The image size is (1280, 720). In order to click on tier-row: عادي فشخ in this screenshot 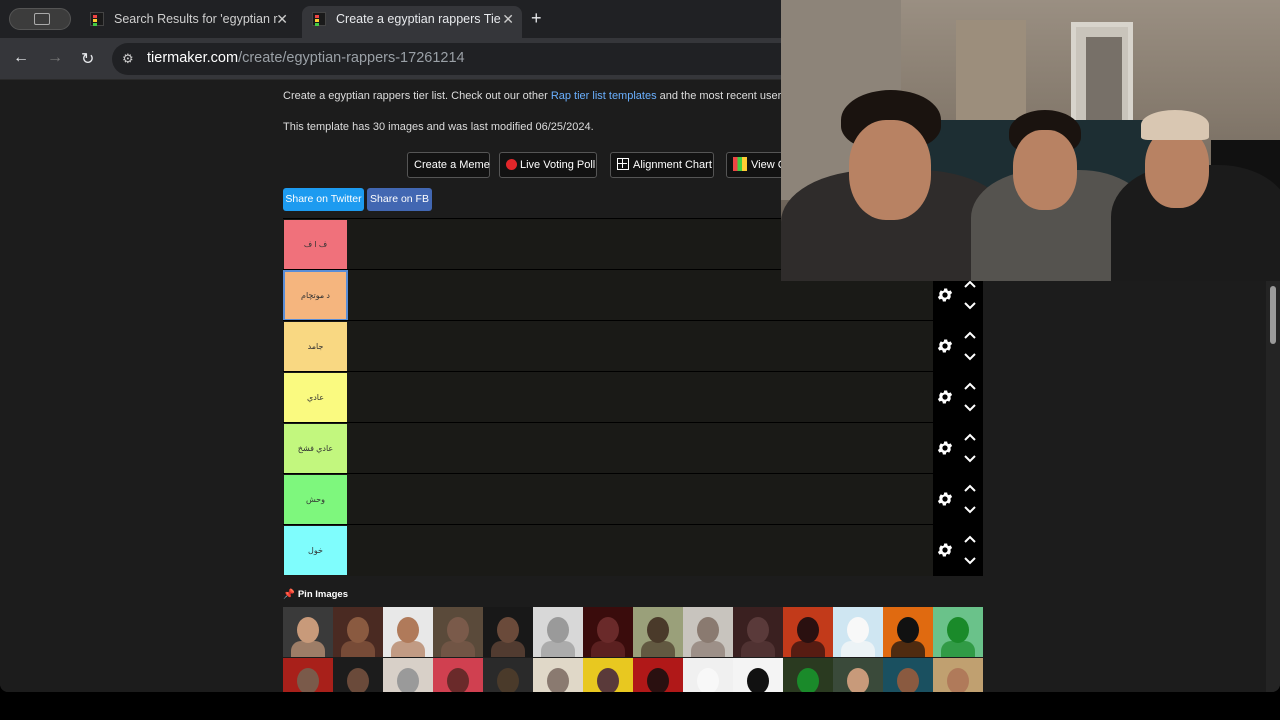, I will do `click(633, 448)`.